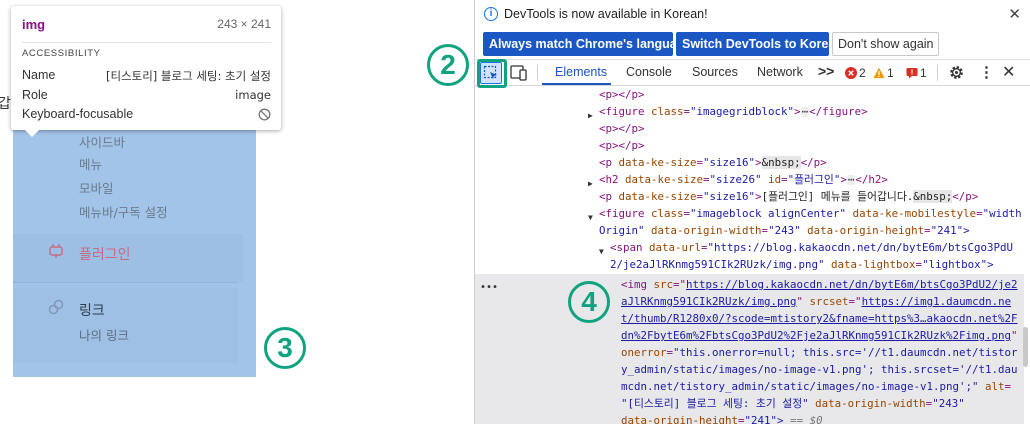 This screenshot has width=1030, height=424. Describe the element at coordinates (587, 44) in the screenshot. I see `match-chrome-language-button: Always match Chrome's language` at that location.